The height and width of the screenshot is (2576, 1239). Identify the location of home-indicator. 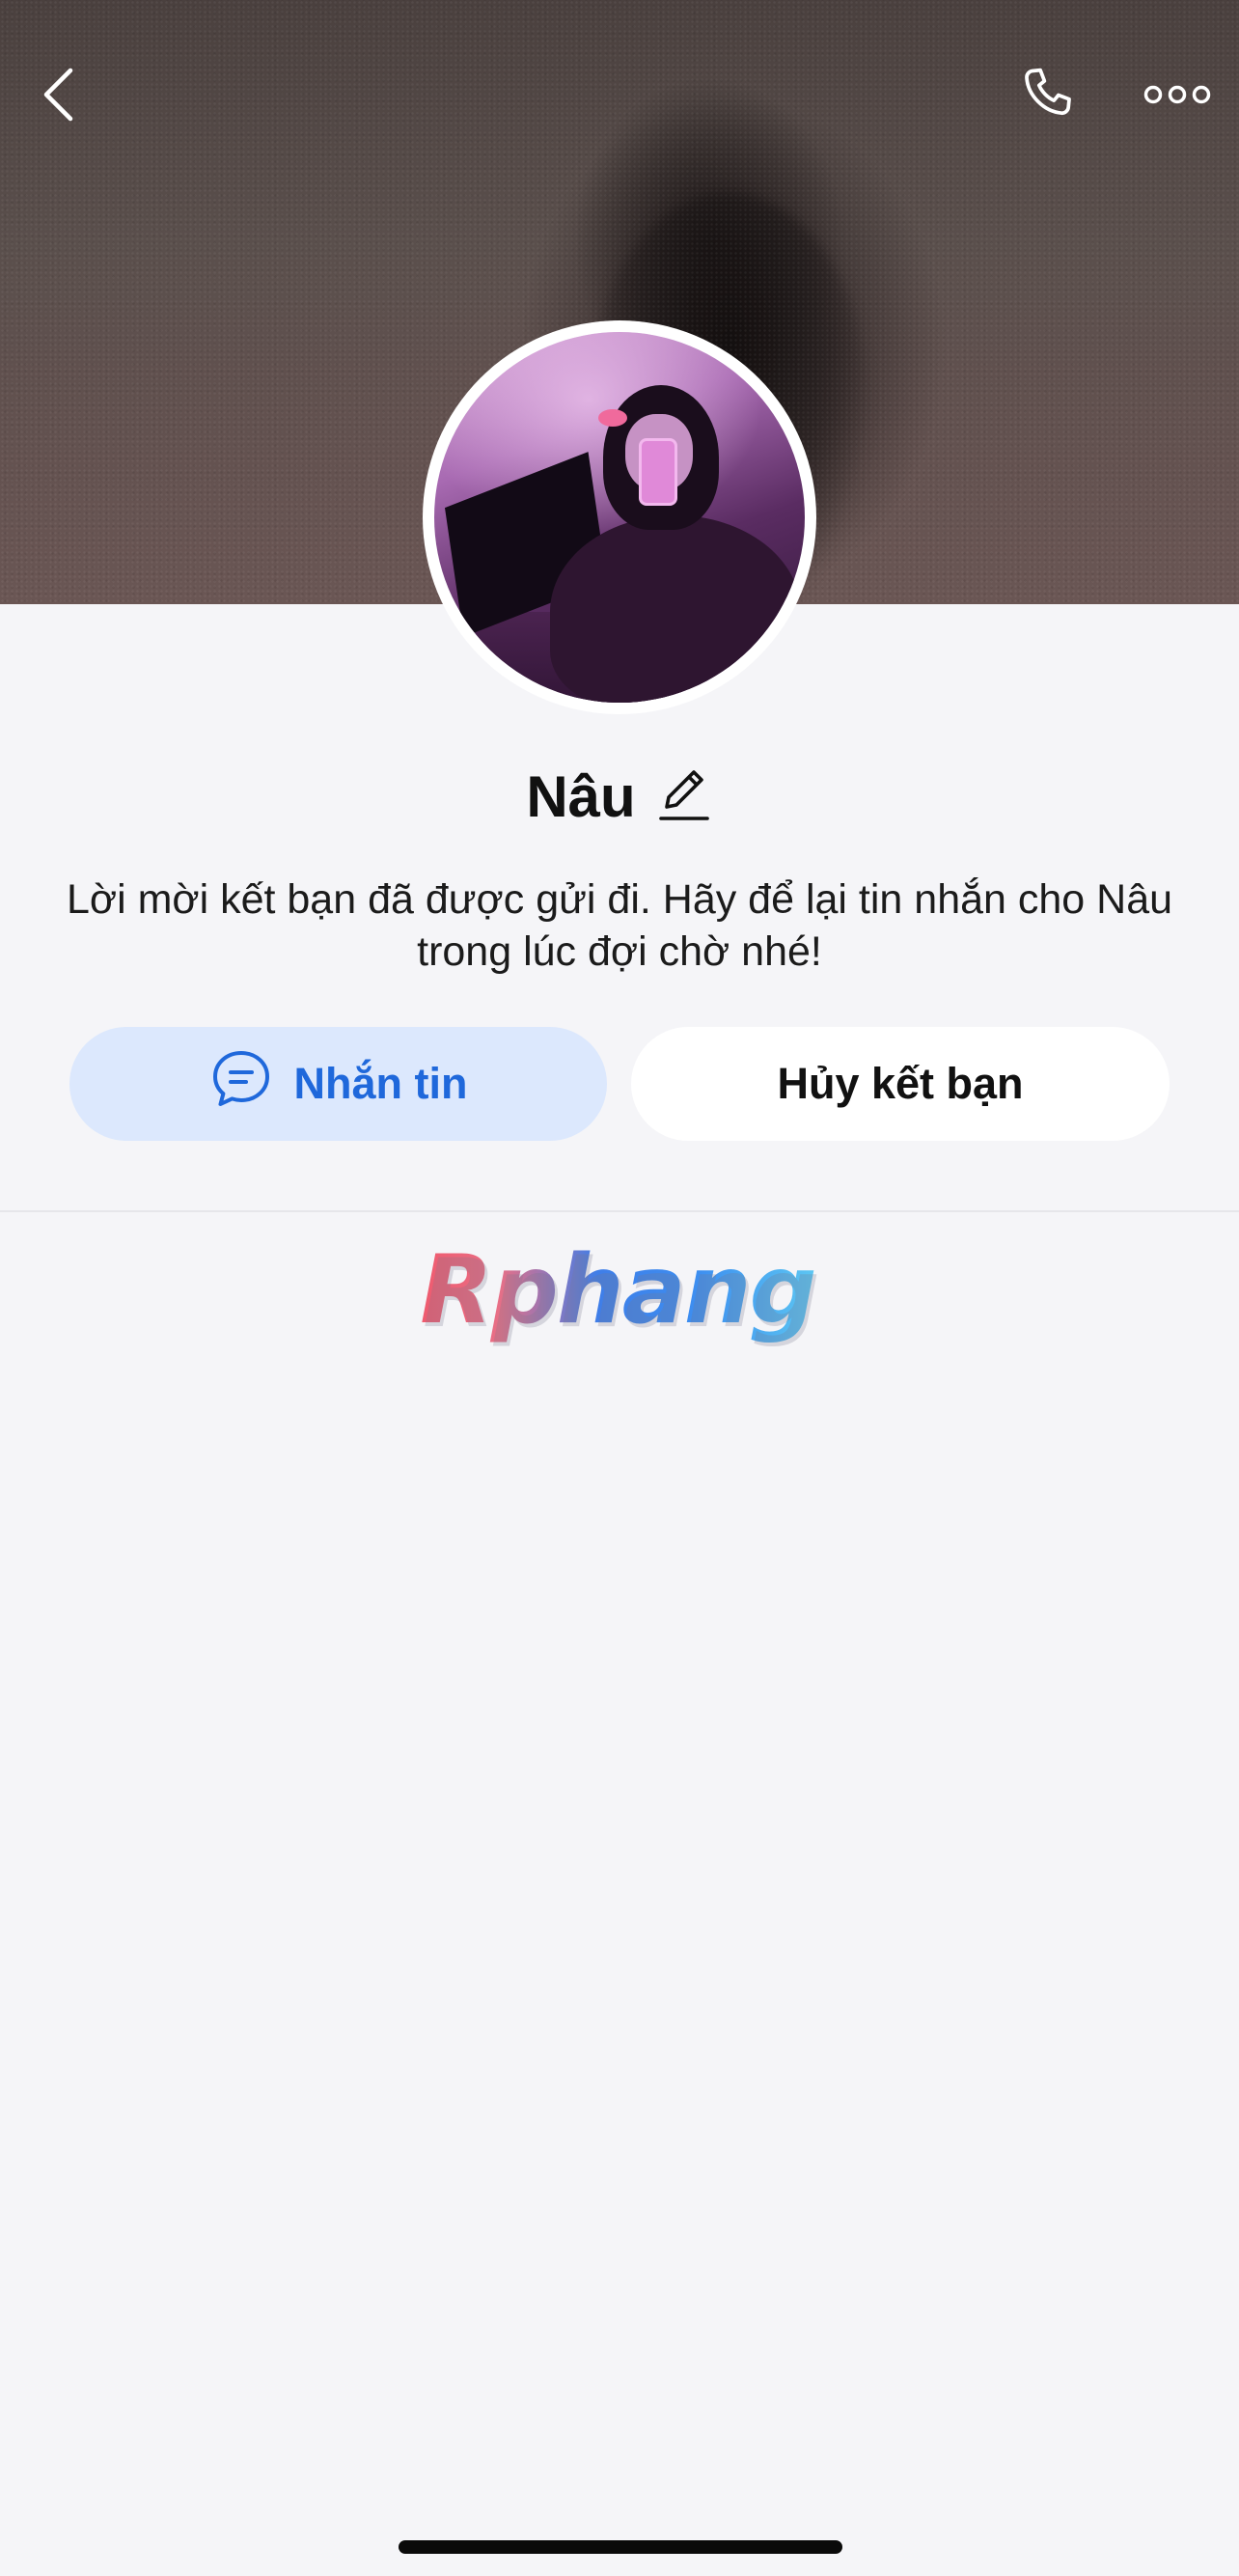
(620, 2547).